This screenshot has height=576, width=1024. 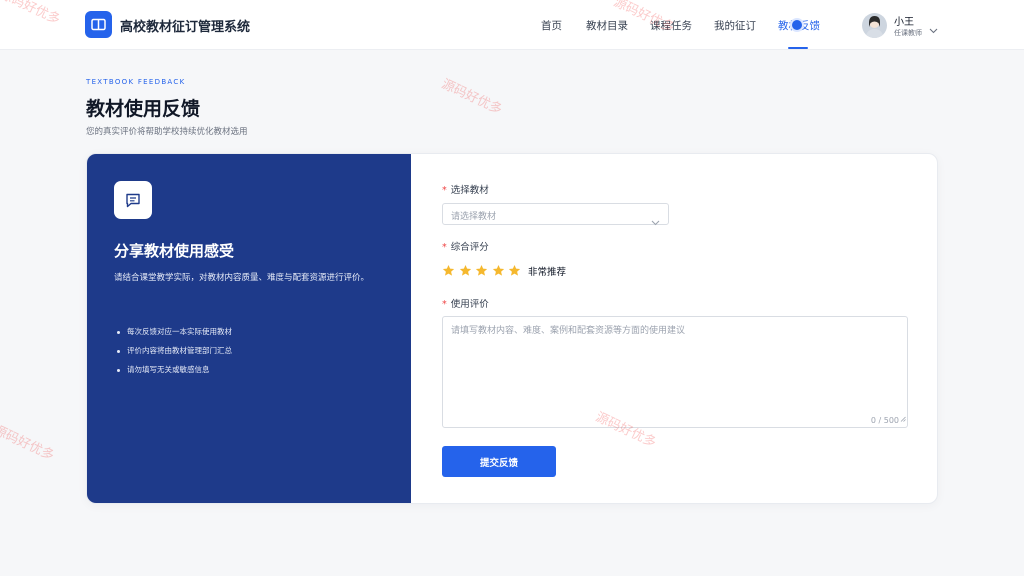 I want to click on list-item: 请勿填写无关或敏感信息, so click(x=173, y=374).